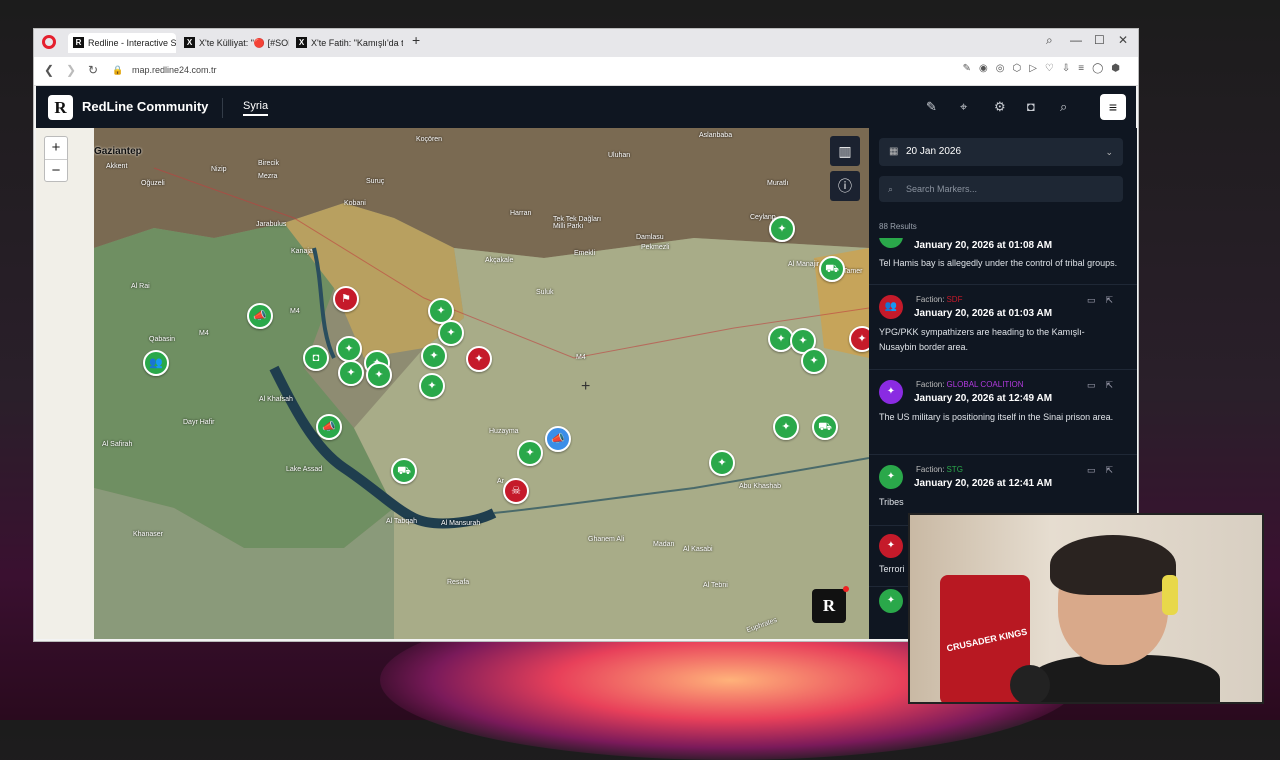  I want to click on info-icon: ⓘ, so click(845, 186).